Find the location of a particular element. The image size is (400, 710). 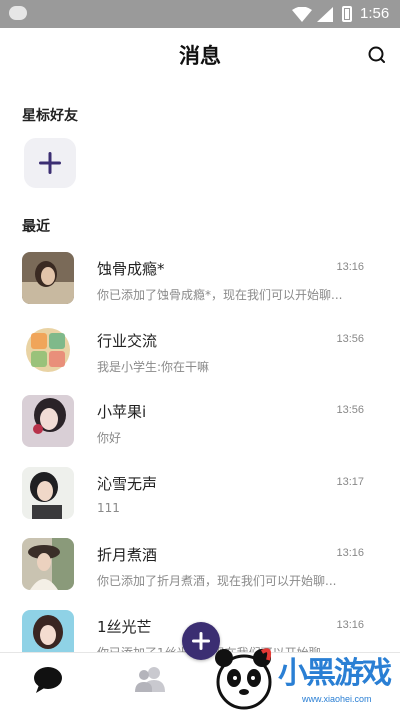

recent-section-label: 最近 is located at coordinates (36, 227).